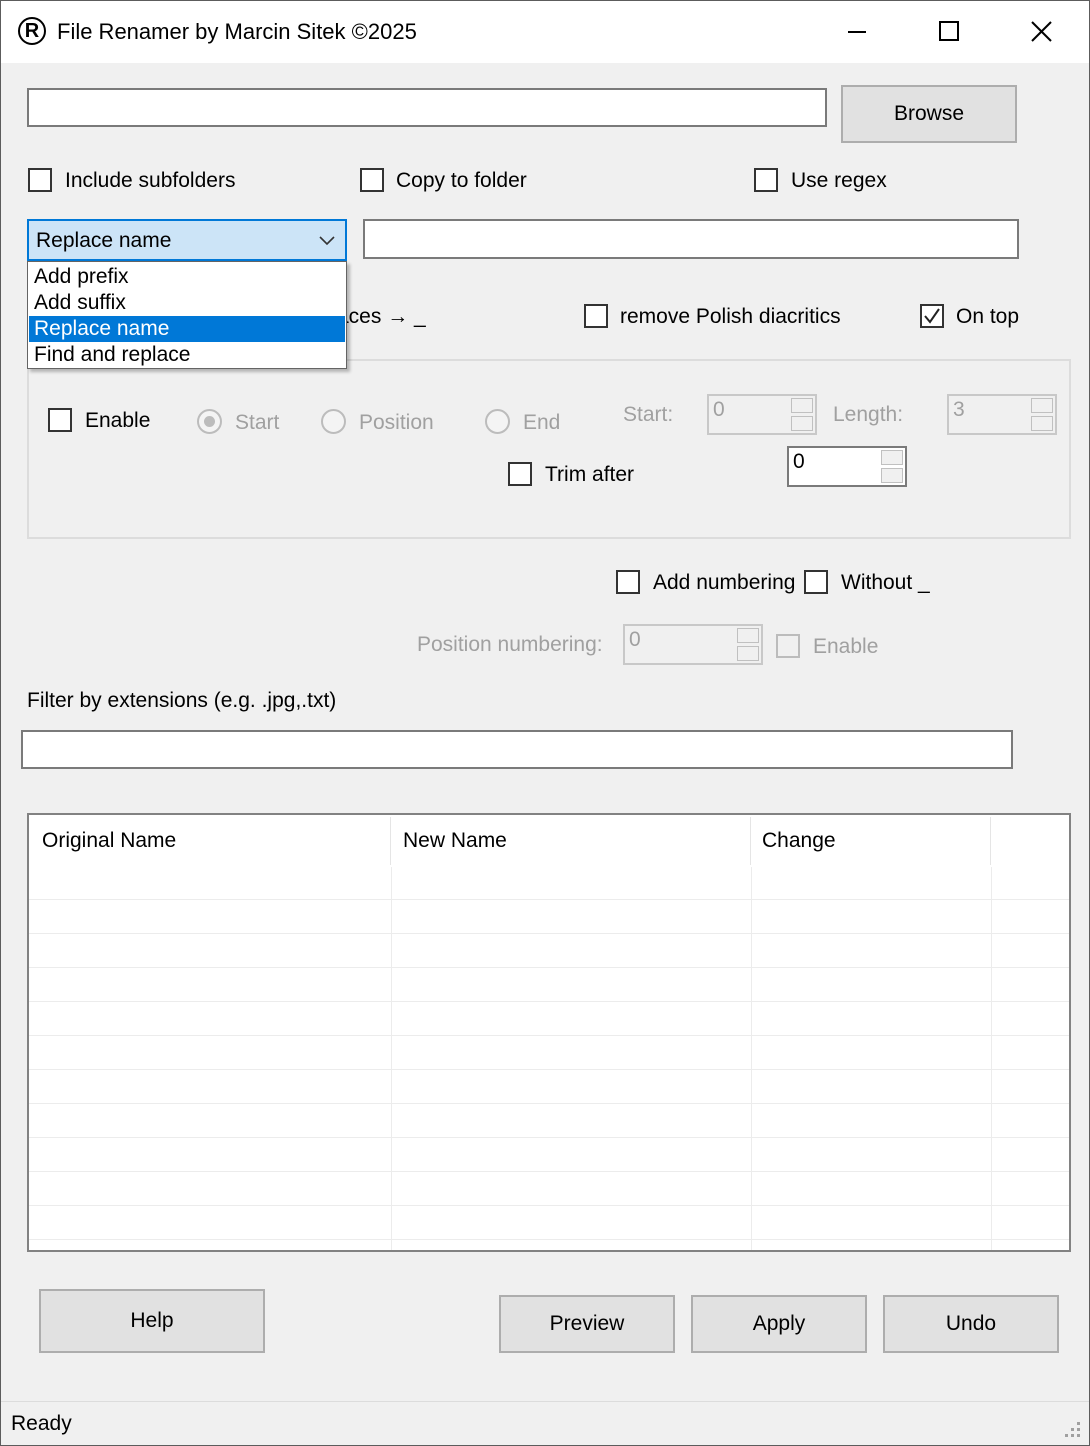 The height and width of the screenshot is (1446, 1090). I want to click on chevron-down-icon, so click(327, 241).